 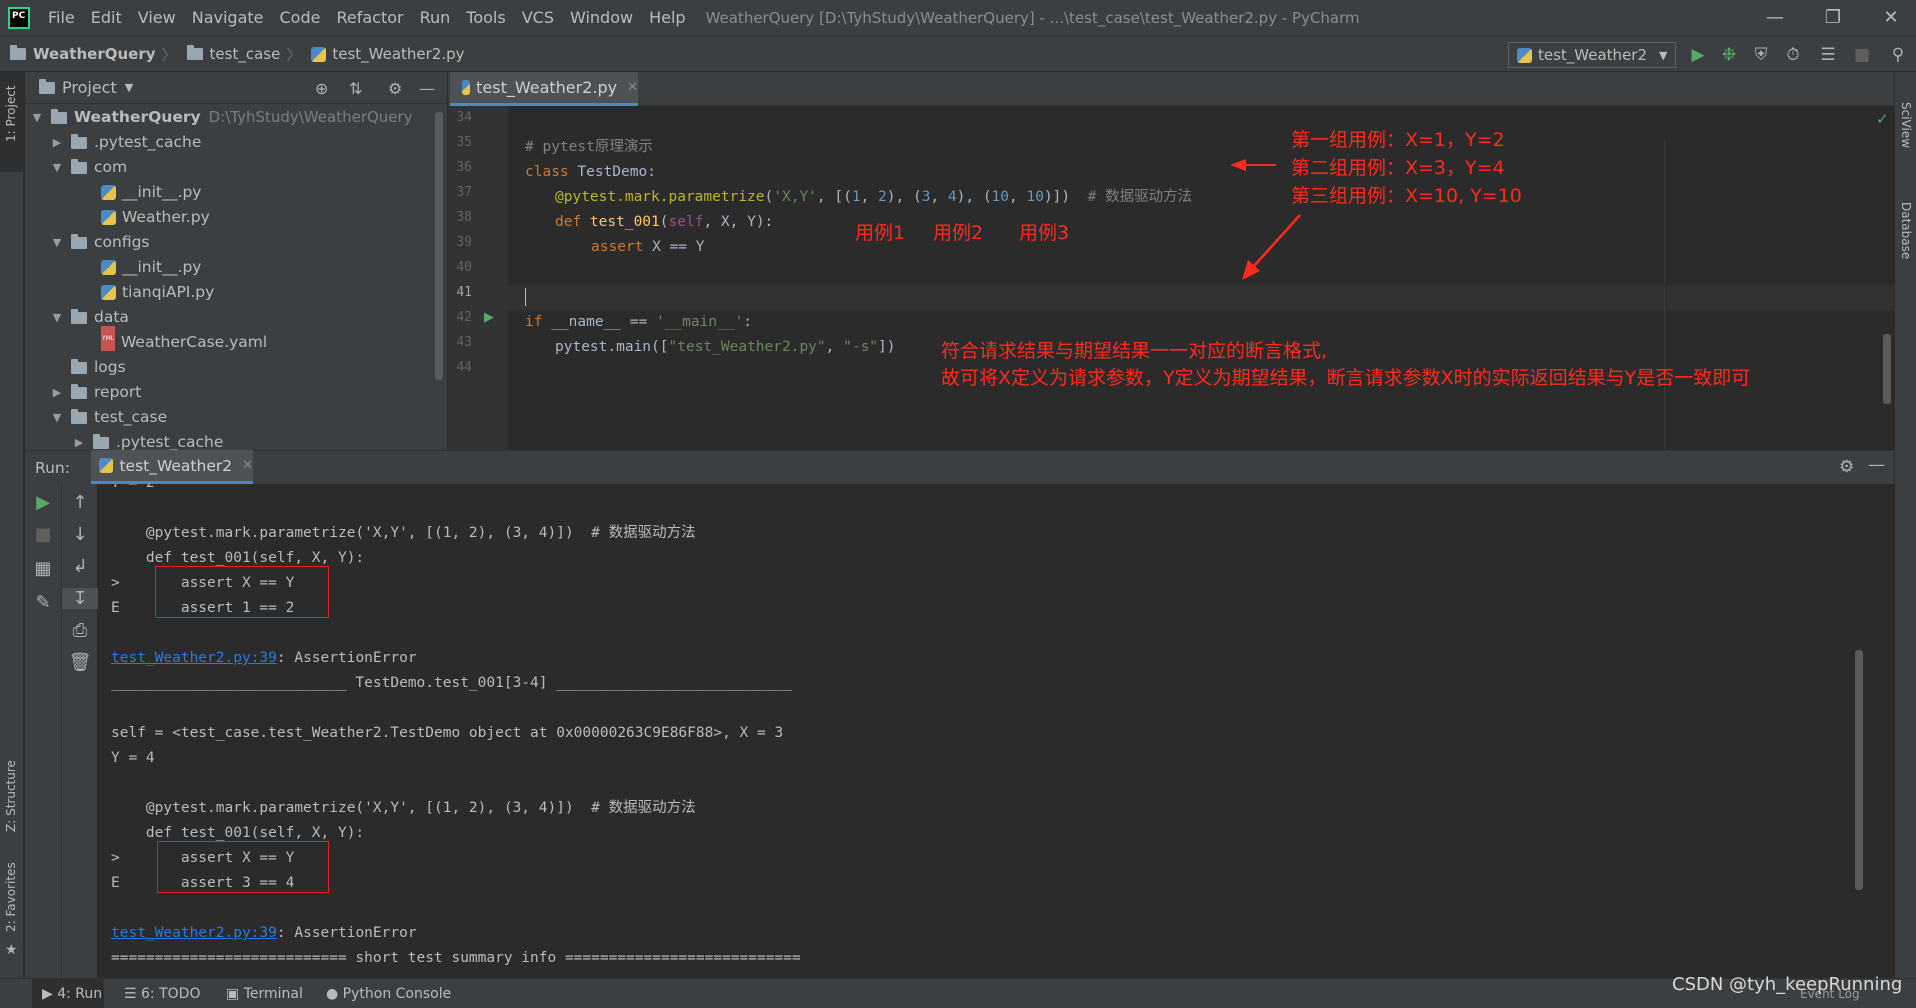 What do you see at coordinates (166, 217) in the screenshot?
I see `tree-label: Weather.py` at bounding box center [166, 217].